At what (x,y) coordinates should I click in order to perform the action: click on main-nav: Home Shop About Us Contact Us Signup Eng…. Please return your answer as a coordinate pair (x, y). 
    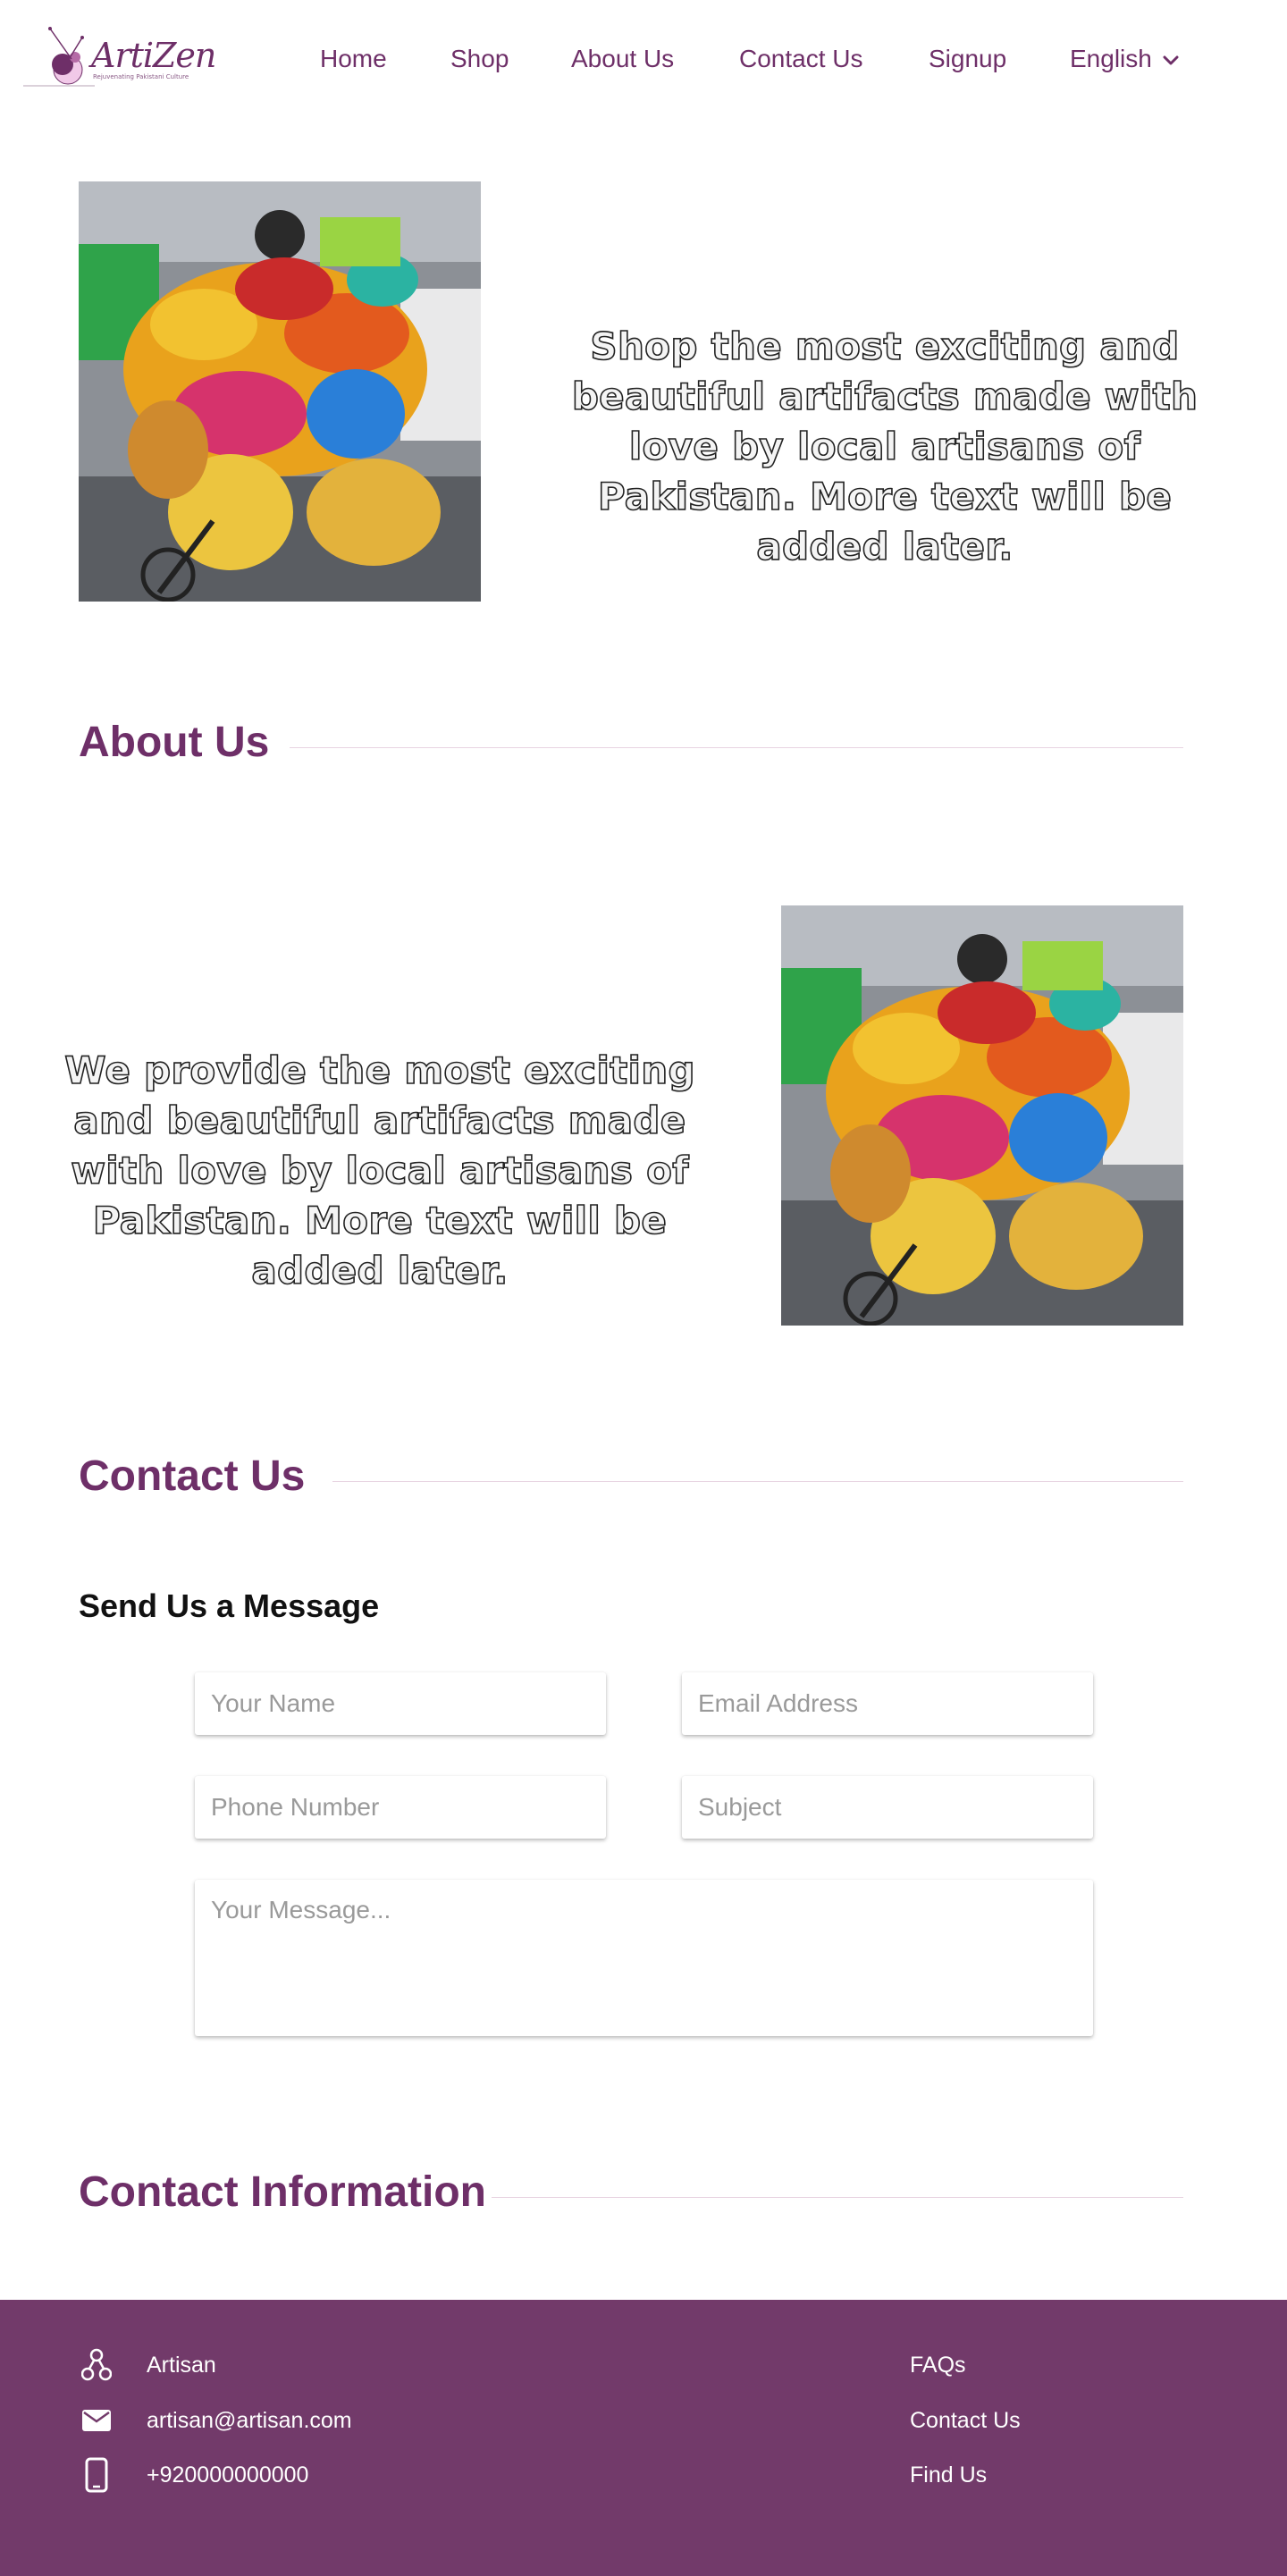
    Looking at the image, I should click on (643, 63).